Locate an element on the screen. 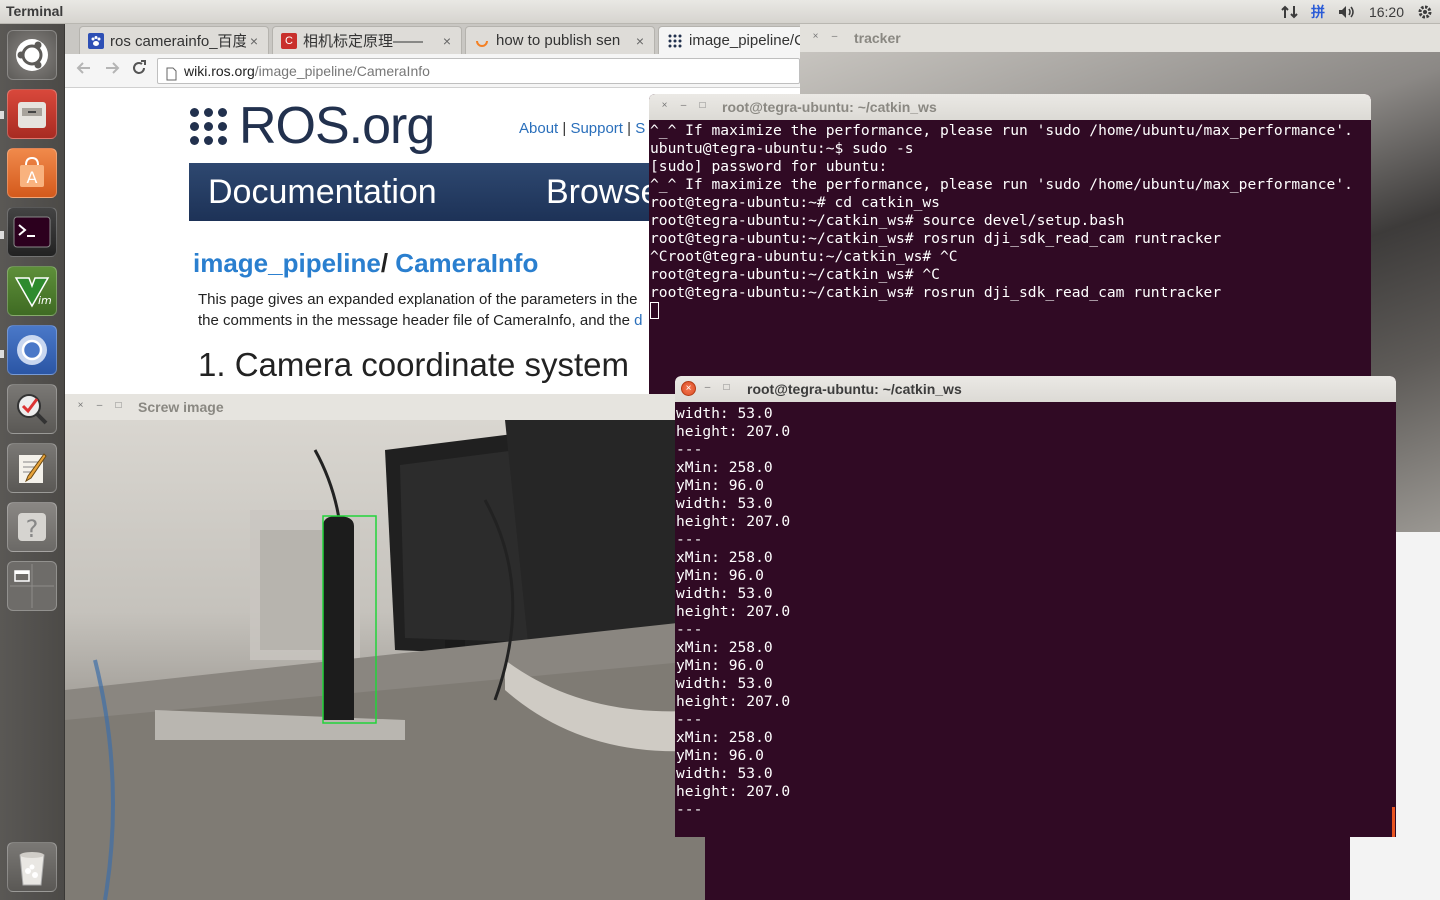  screw-titlebar: × – □ Screw image is located at coordinates (385, 407).